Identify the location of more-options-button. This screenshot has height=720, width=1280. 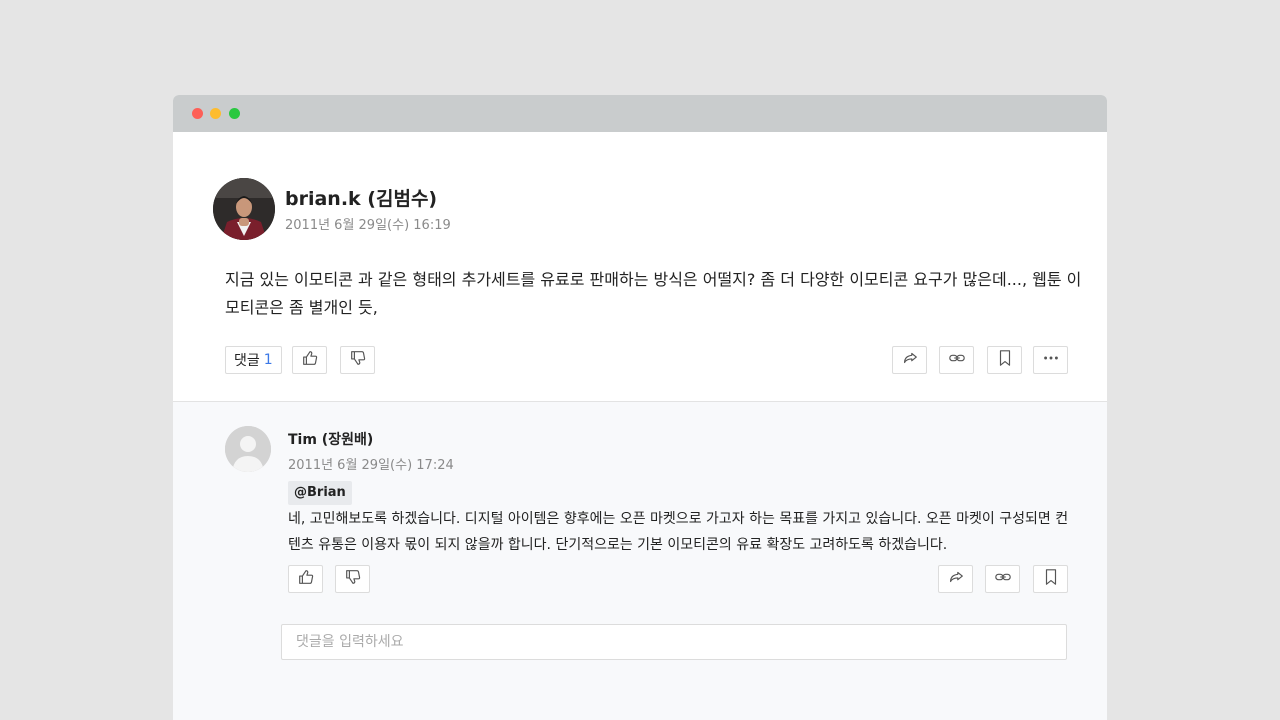
(1050, 360).